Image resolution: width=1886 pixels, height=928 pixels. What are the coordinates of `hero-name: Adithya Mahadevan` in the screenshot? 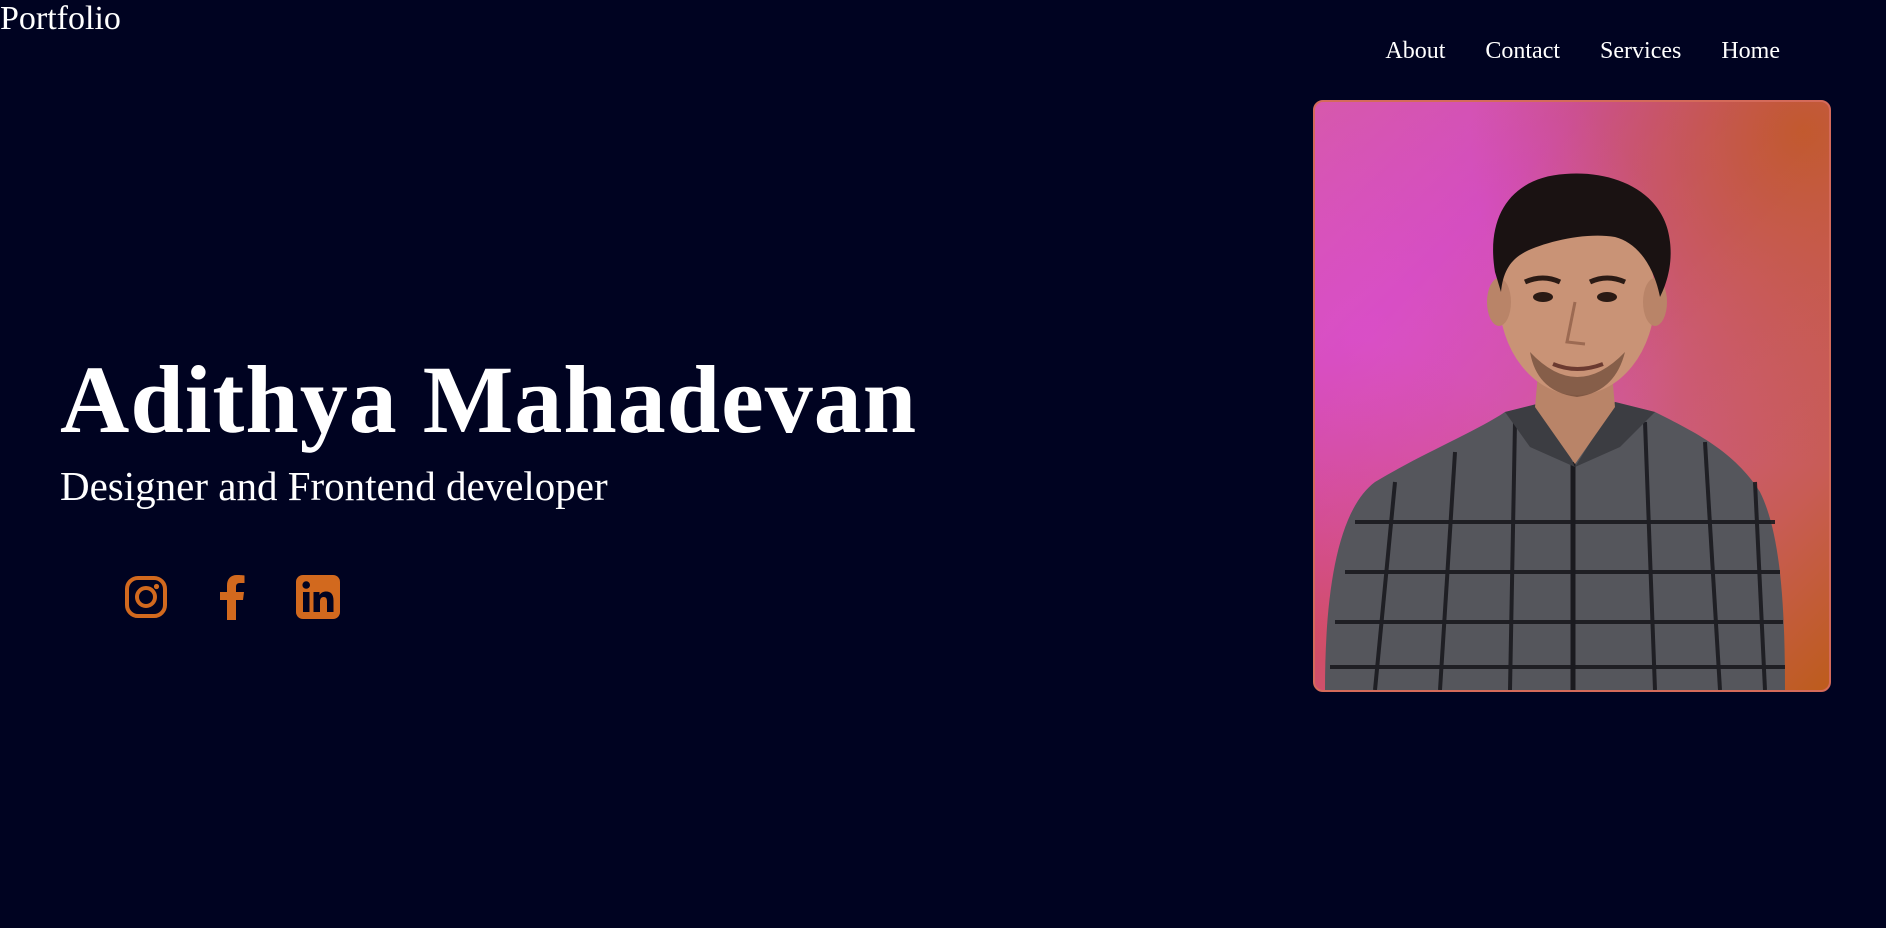 It's located at (489, 399).